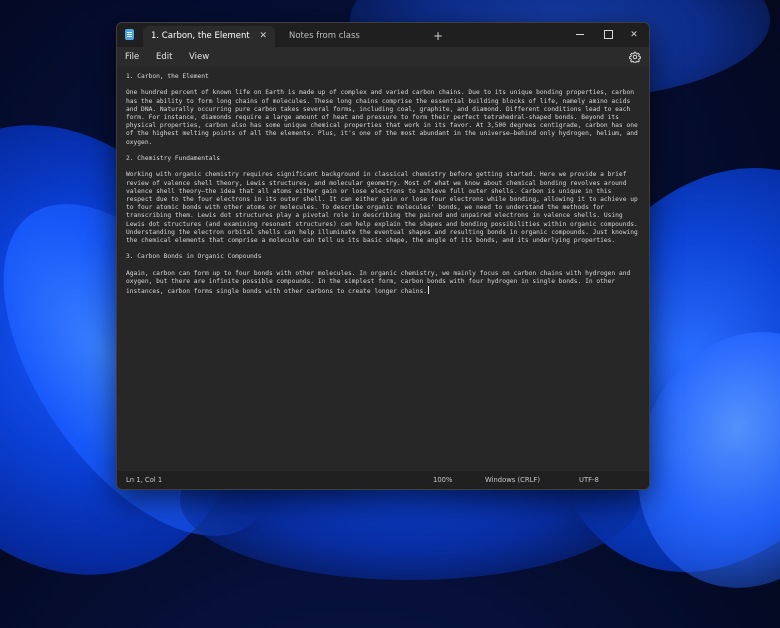 The height and width of the screenshot is (628, 780). Describe the element at coordinates (200, 36) in the screenshot. I see `tab-label: 1. Carbon, the Element` at that location.